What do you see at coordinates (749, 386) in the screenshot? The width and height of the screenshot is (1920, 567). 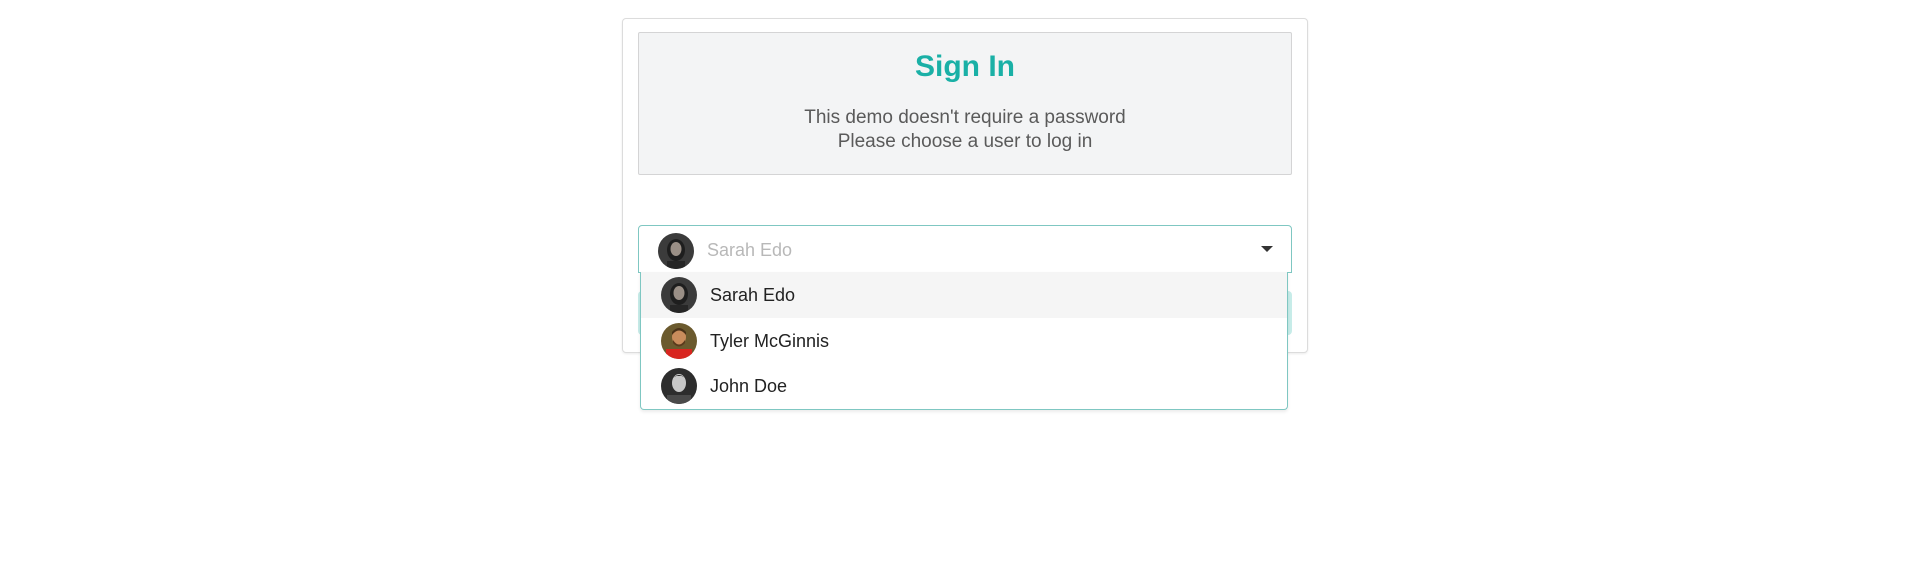 I see `user-option-label: John Doe` at bounding box center [749, 386].